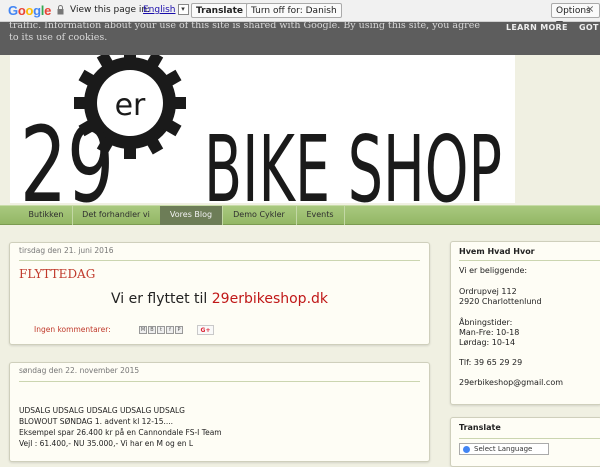 The image size is (600, 467). What do you see at coordinates (486, 322) in the screenshot?
I see `hours-label: Åbningstider:` at bounding box center [486, 322].